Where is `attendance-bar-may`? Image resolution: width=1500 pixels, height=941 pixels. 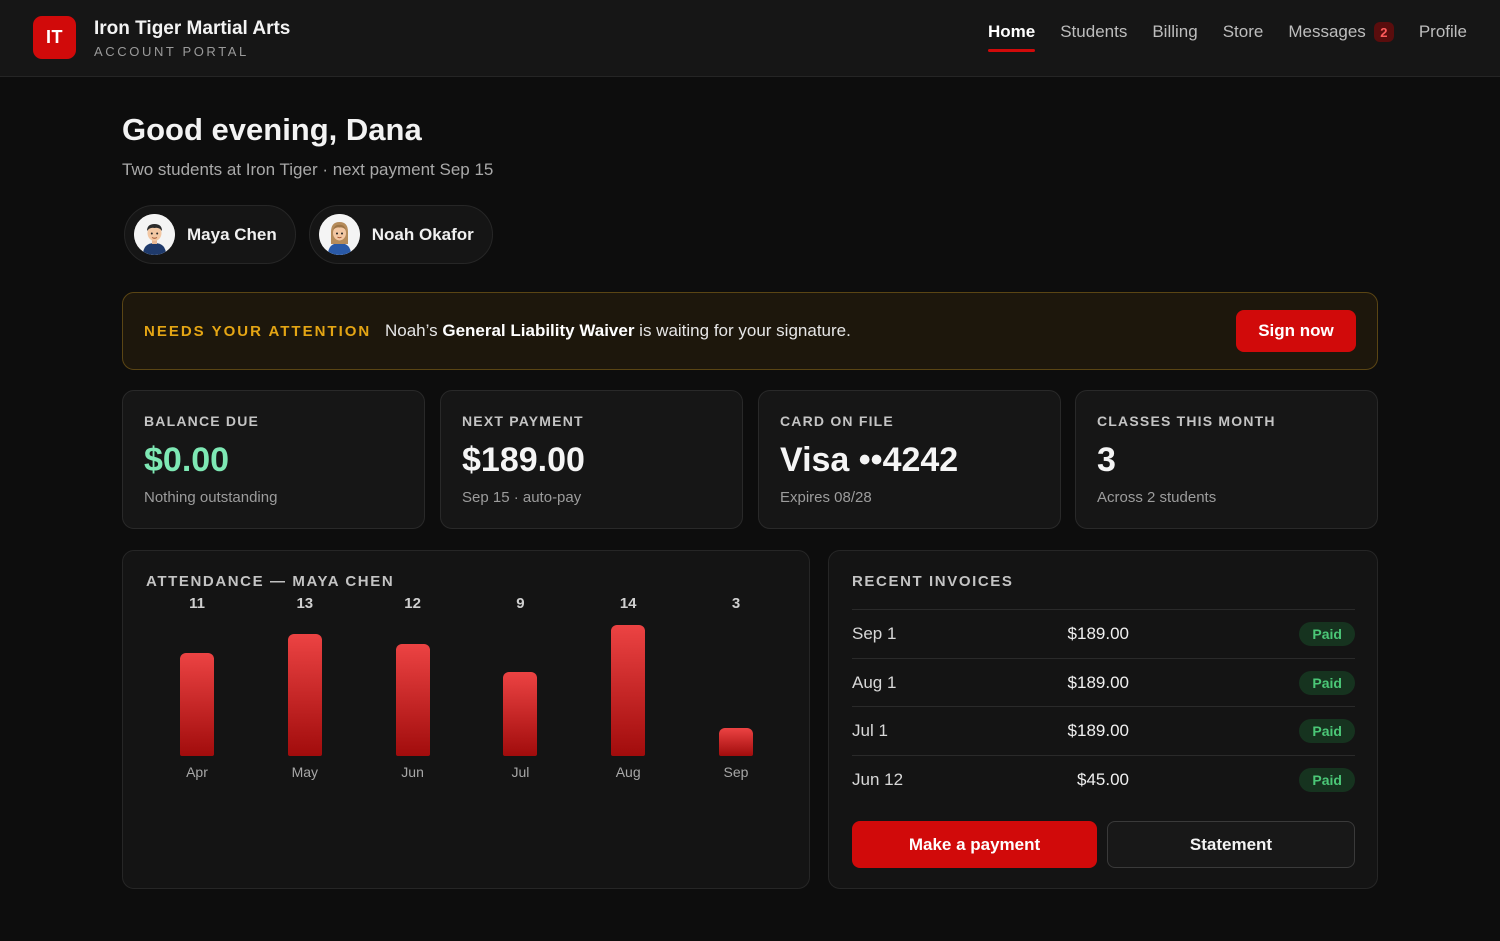 attendance-bar-may is located at coordinates (304, 695).